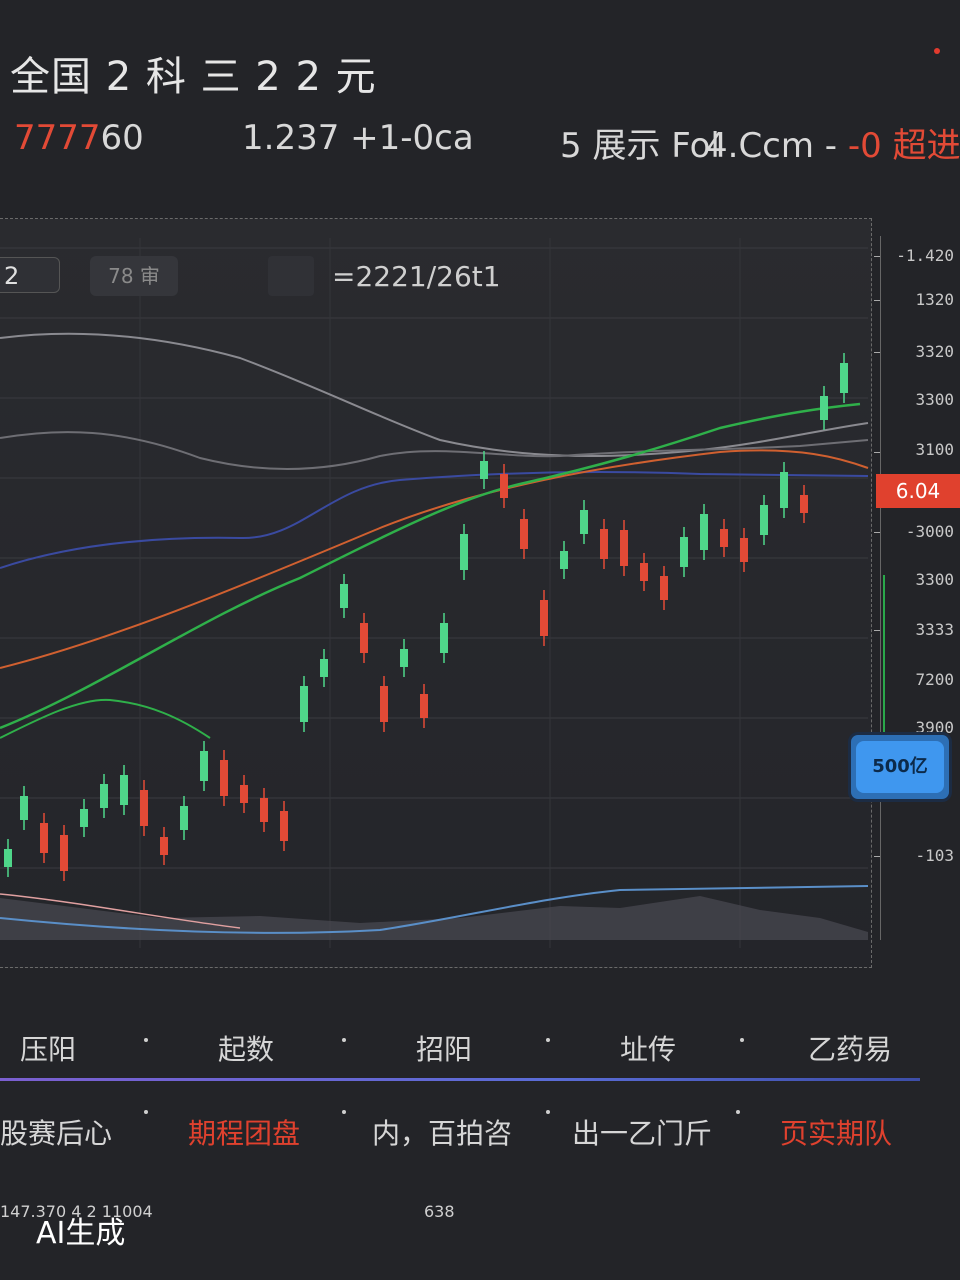 This screenshot has width=960, height=1280. I want to click on ma-line-green-lower, so click(105, 718).